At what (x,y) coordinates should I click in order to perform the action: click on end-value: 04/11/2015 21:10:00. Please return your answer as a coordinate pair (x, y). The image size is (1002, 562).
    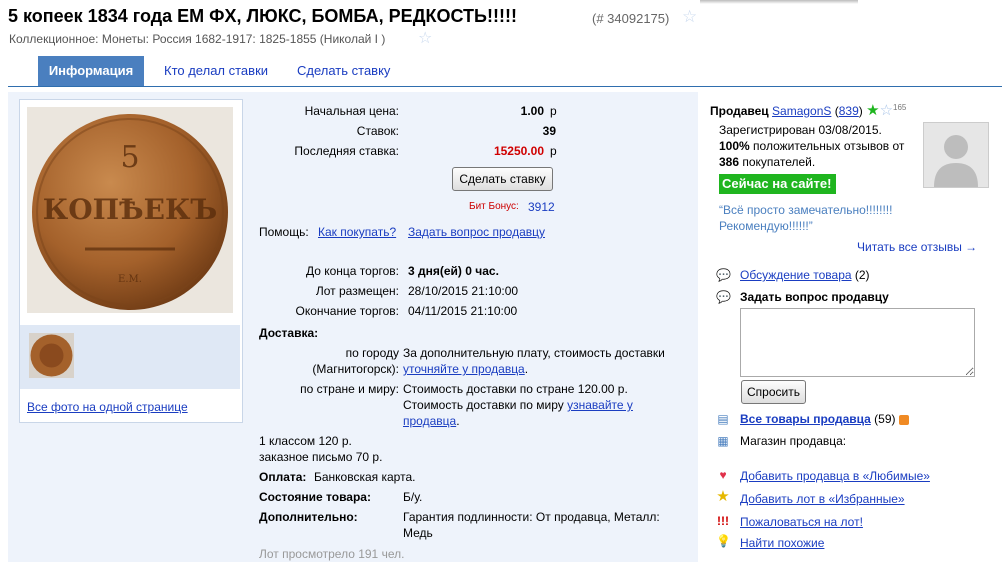
    Looking at the image, I should click on (463, 311).